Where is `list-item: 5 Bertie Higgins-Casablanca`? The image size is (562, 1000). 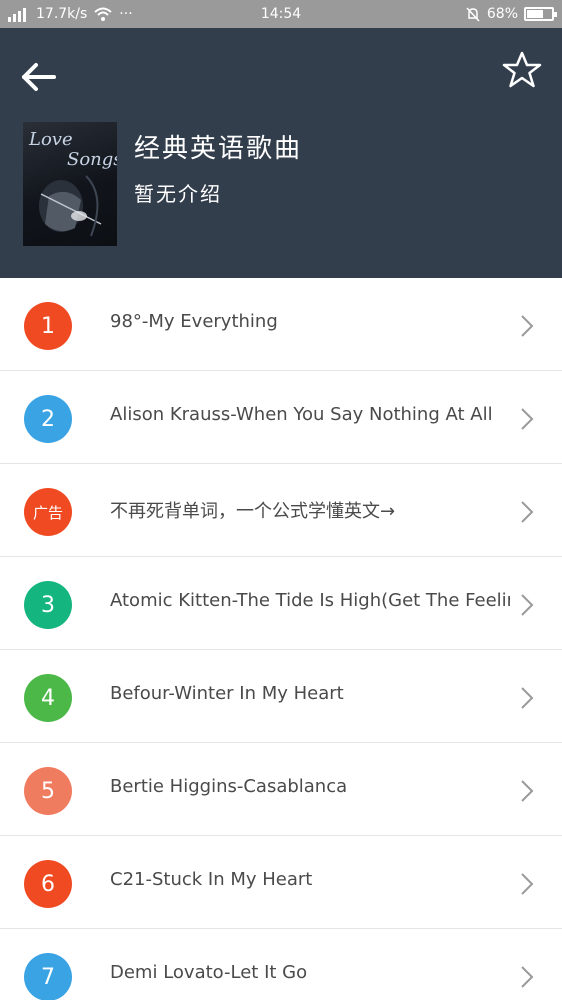
list-item: 5 Bertie Higgins-Casablanca is located at coordinates (281, 789).